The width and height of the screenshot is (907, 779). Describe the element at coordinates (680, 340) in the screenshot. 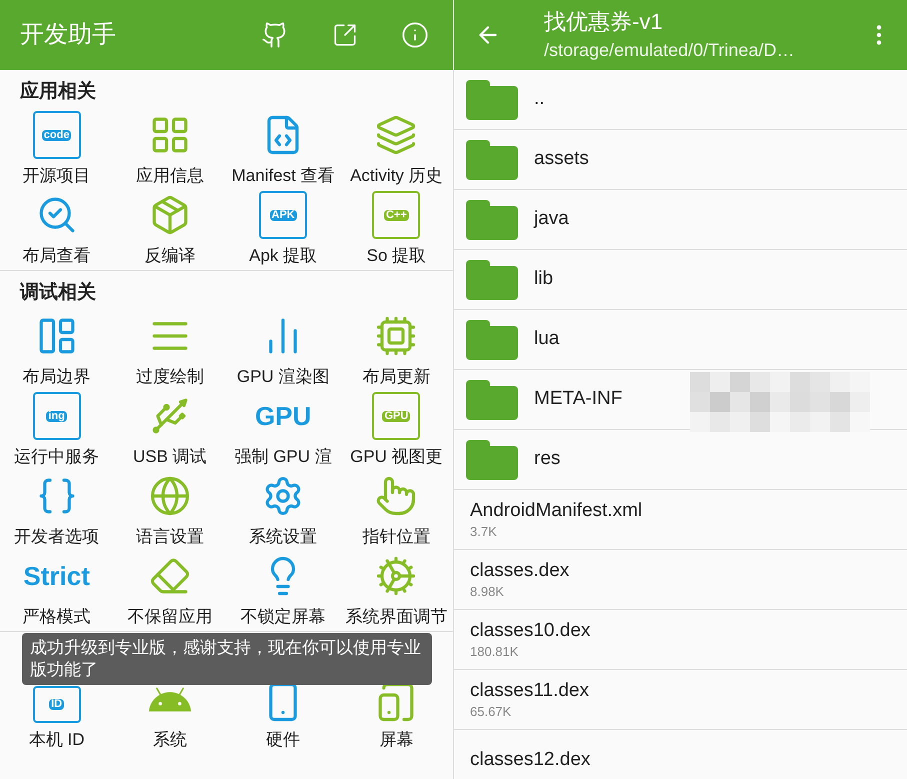

I see `folder-row: lua` at that location.